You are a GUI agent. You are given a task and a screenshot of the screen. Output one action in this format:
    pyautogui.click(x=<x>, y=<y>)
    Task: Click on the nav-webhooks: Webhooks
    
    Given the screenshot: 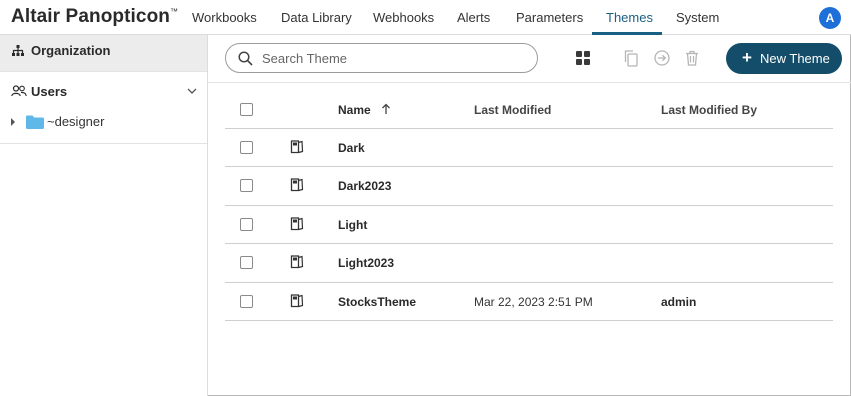 What is the action you would take?
    pyautogui.click(x=403, y=17)
    